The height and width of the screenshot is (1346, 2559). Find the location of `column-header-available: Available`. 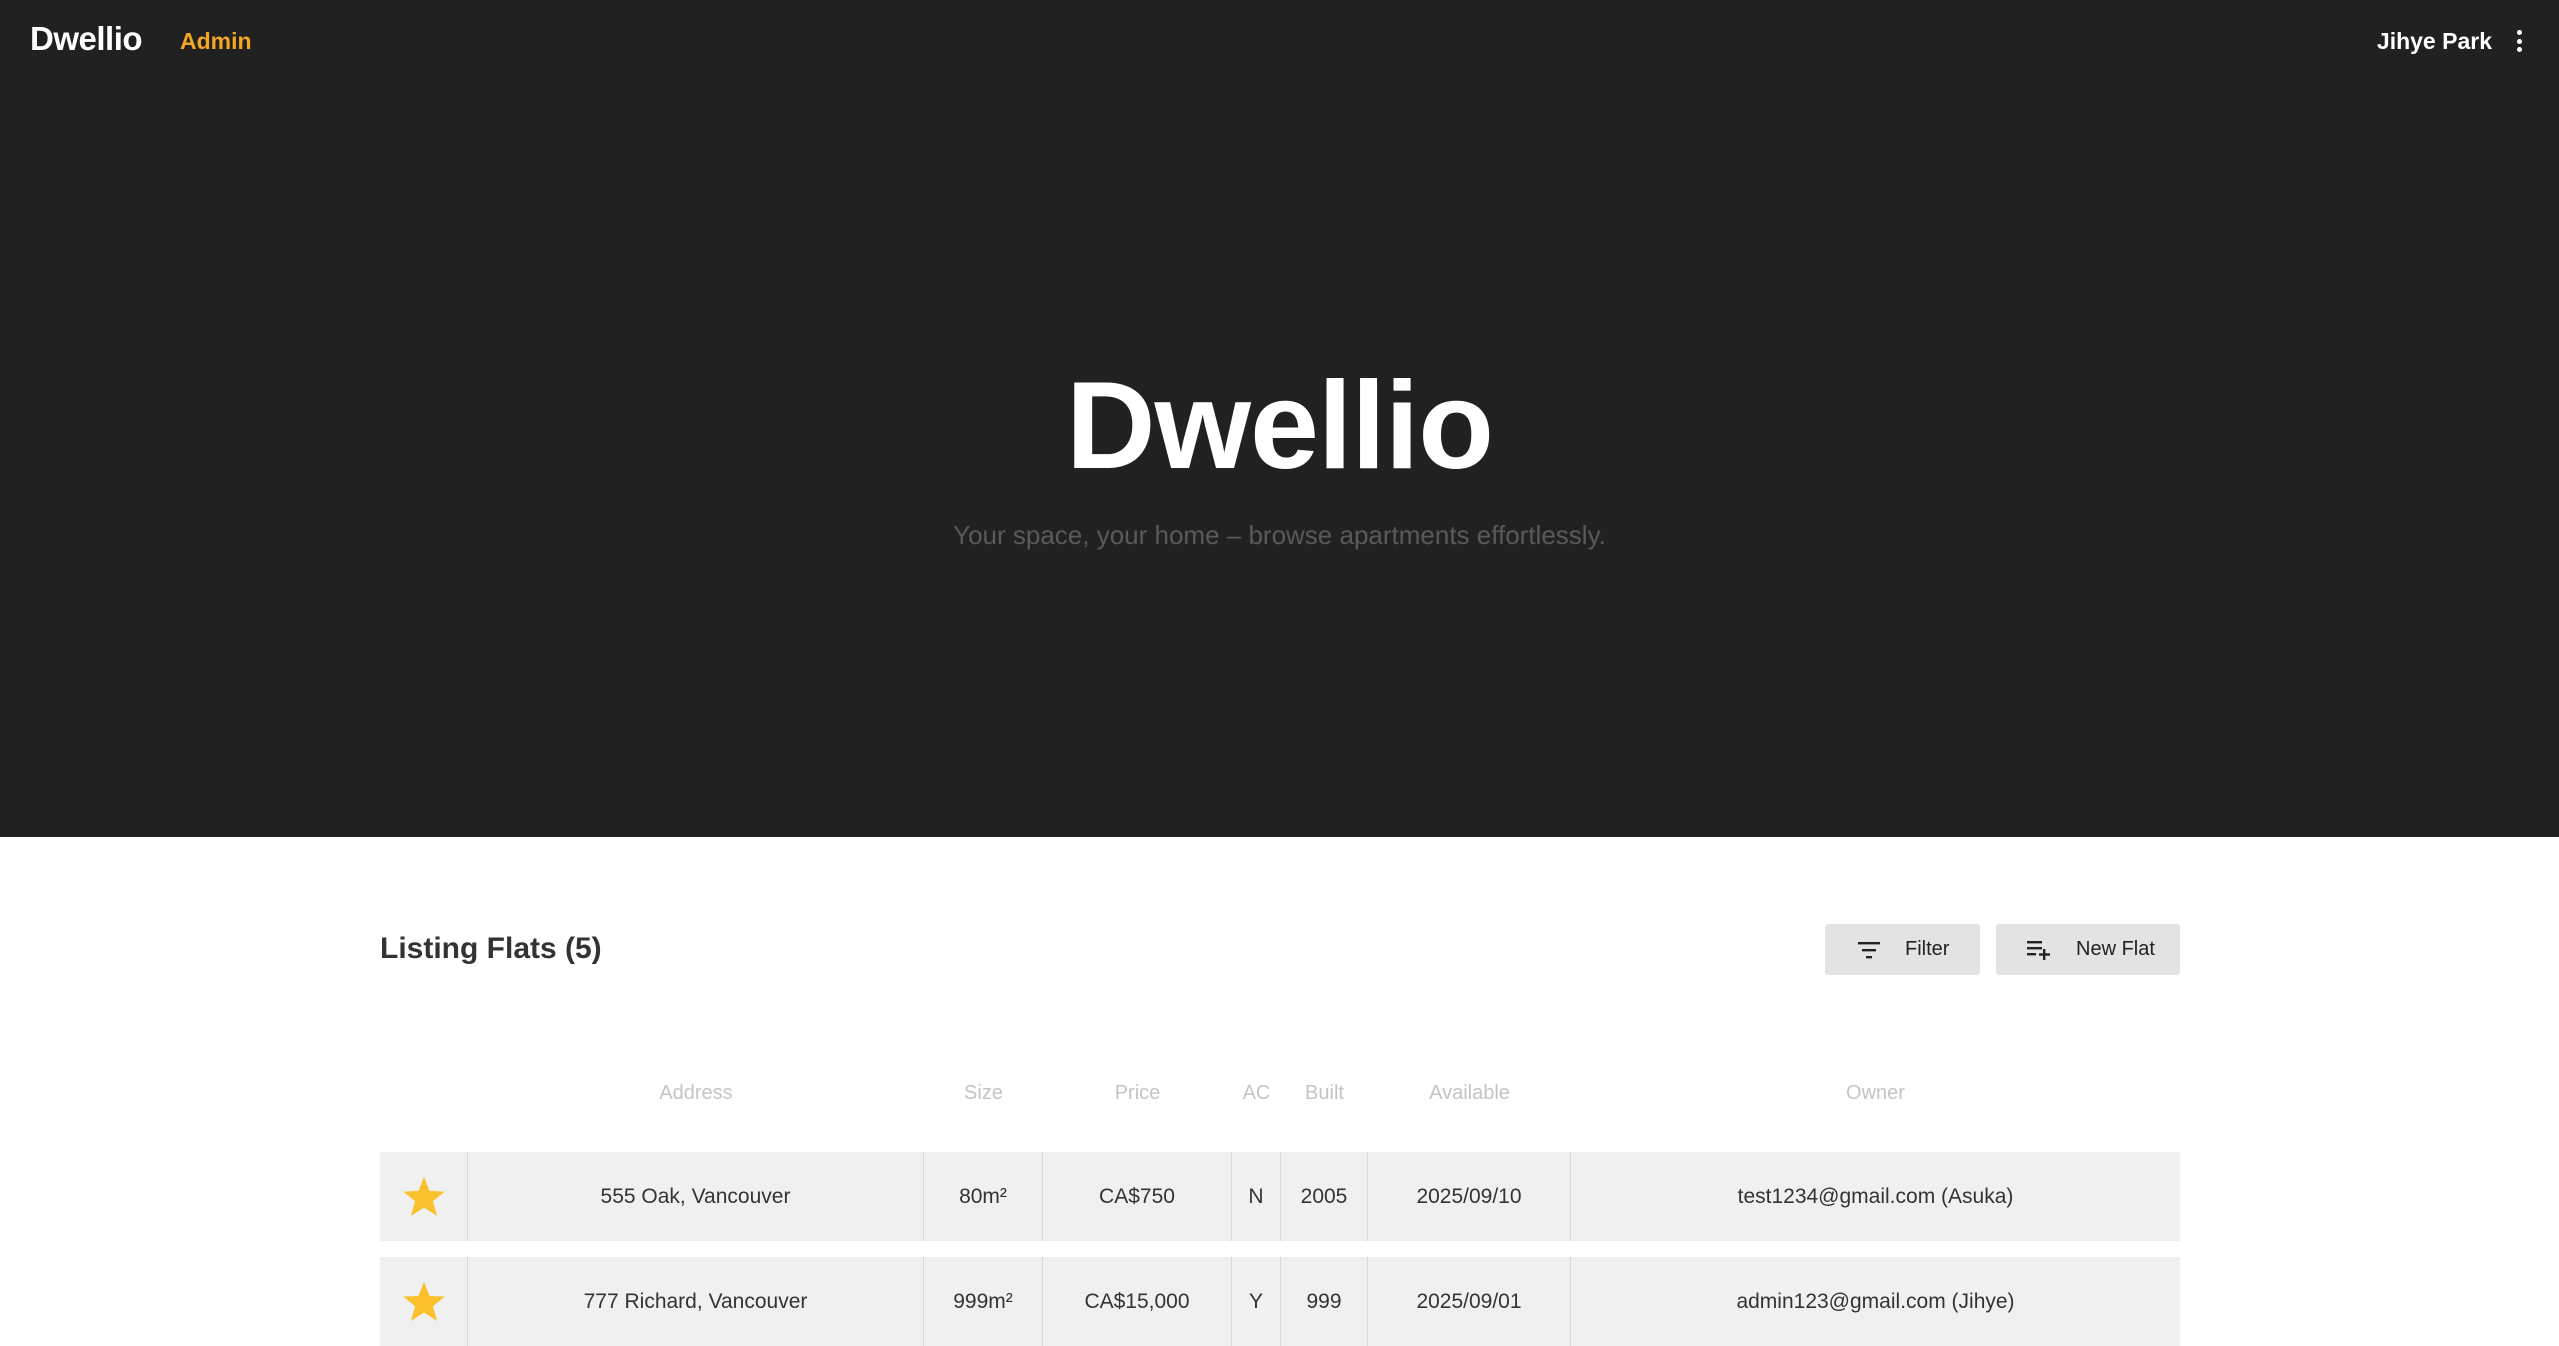

column-header-available: Available is located at coordinates (1469, 1093).